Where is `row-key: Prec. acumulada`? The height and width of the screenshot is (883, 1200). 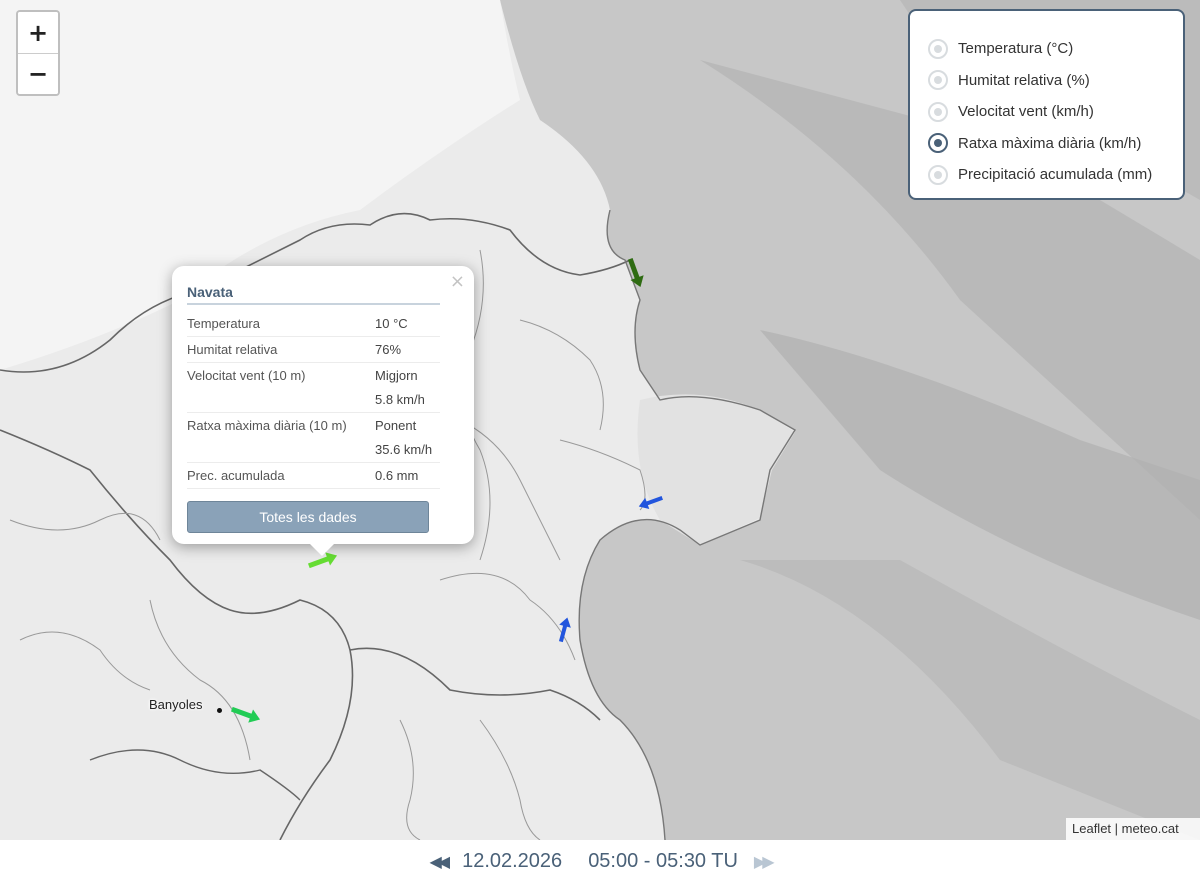 row-key: Prec. acumulada is located at coordinates (281, 475).